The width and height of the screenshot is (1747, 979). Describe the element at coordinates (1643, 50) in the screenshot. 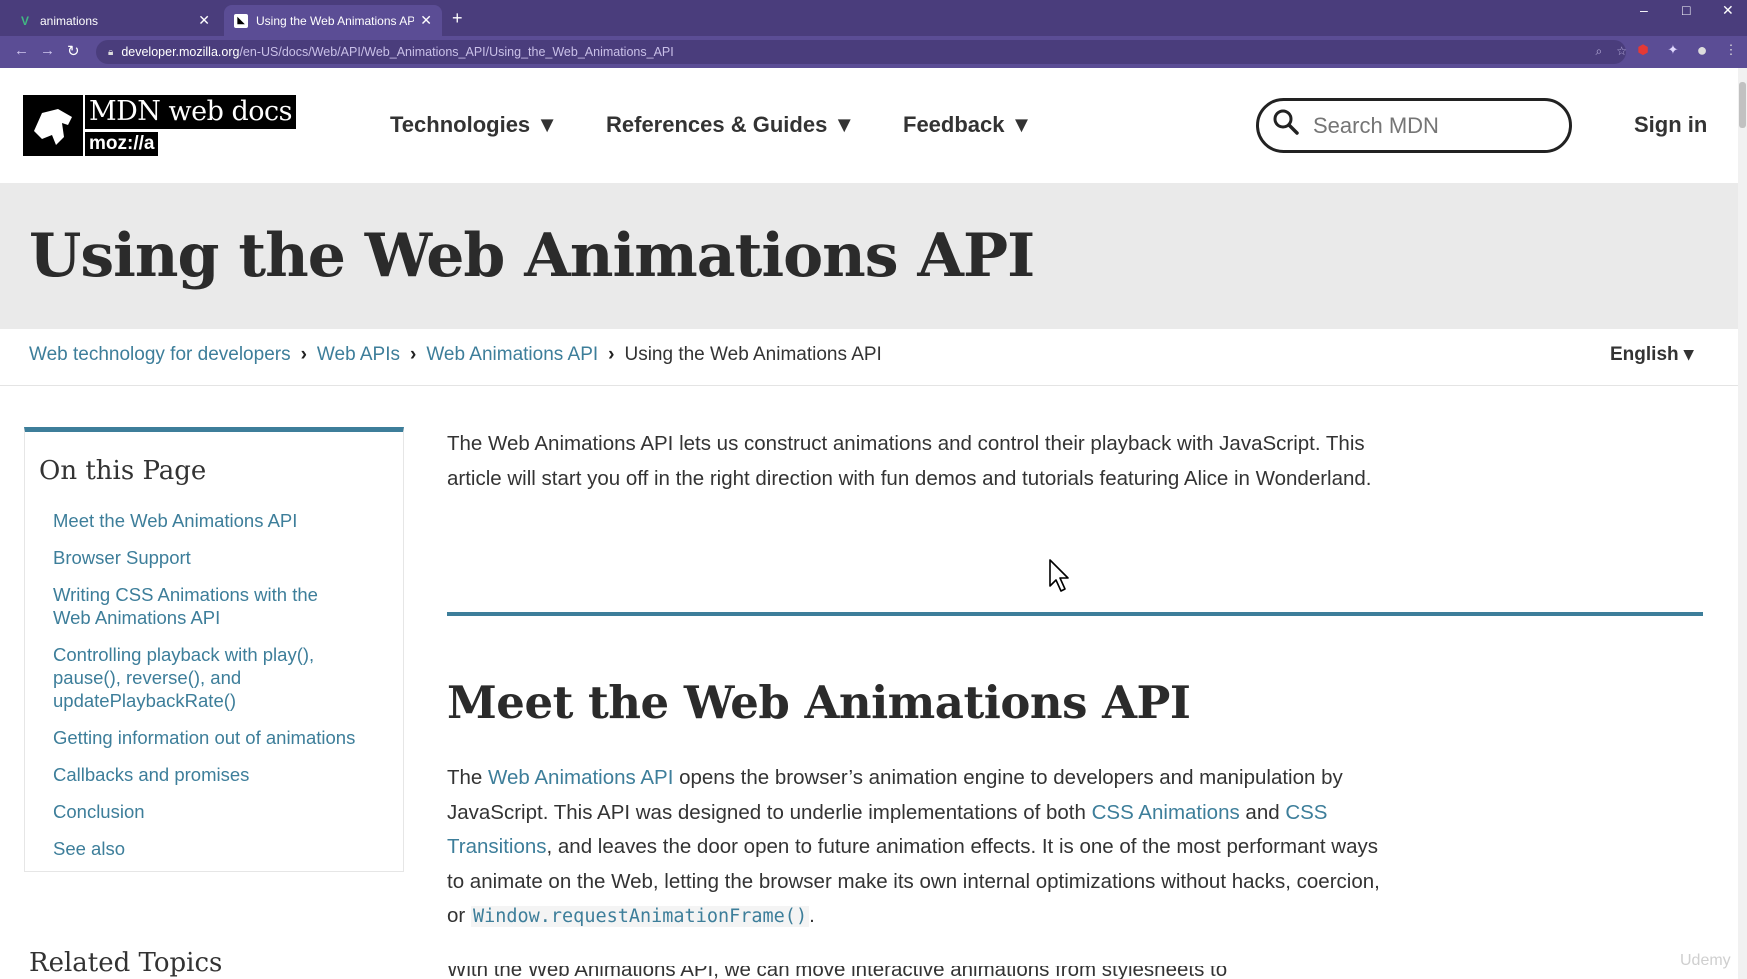

I see `ublock-extension-icon: ⬢` at that location.